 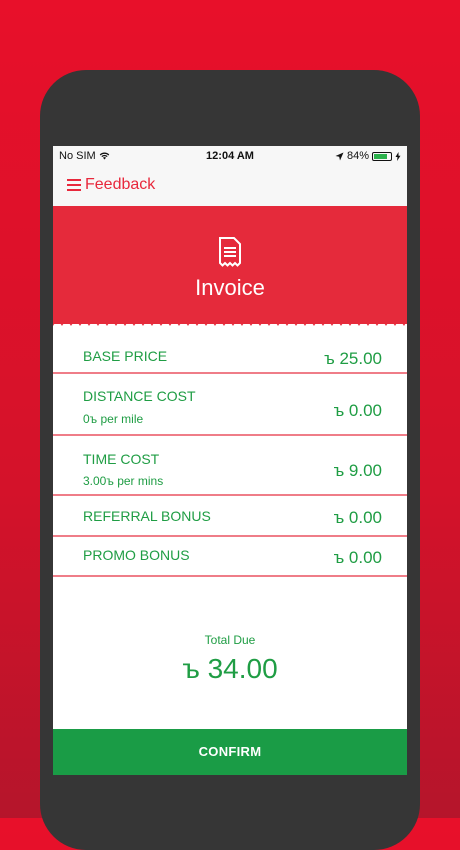 I want to click on invoice-row-base-price: BASE PRICE ъ 25.00, so click(x=230, y=353).